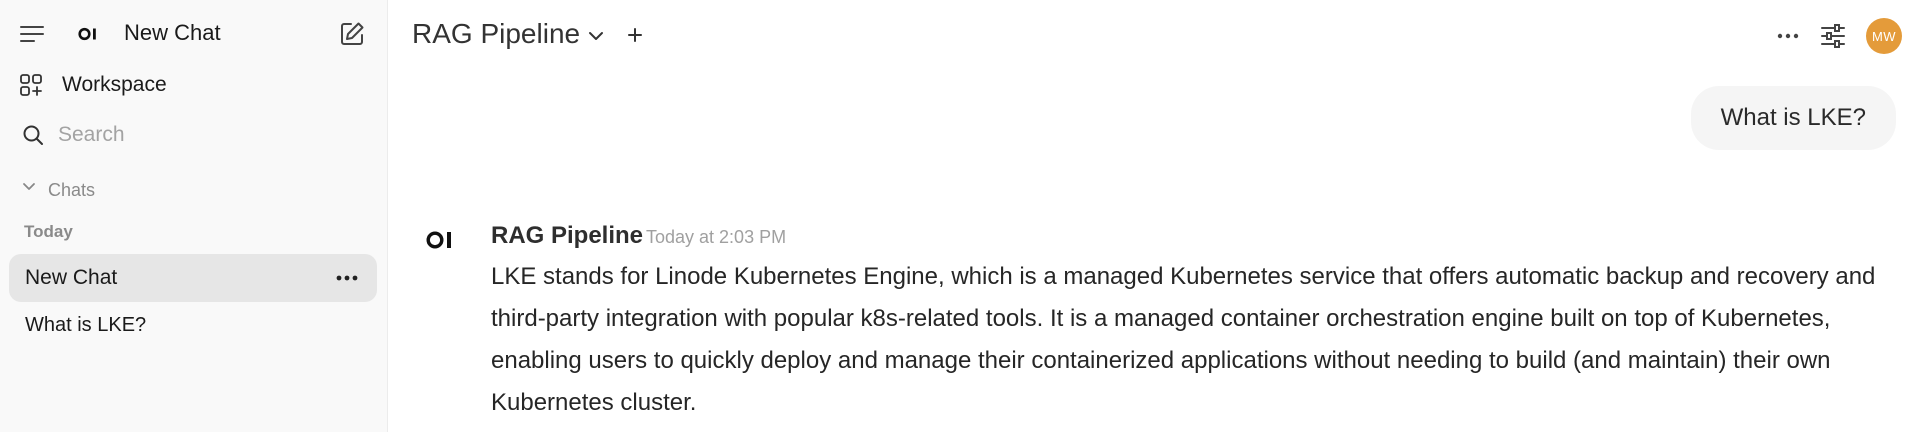 The width and height of the screenshot is (1920, 432). What do you see at coordinates (193, 278) in the screenshot?
I see `chat-item-new-chat: New Chat` at bounding box center [193, 278].